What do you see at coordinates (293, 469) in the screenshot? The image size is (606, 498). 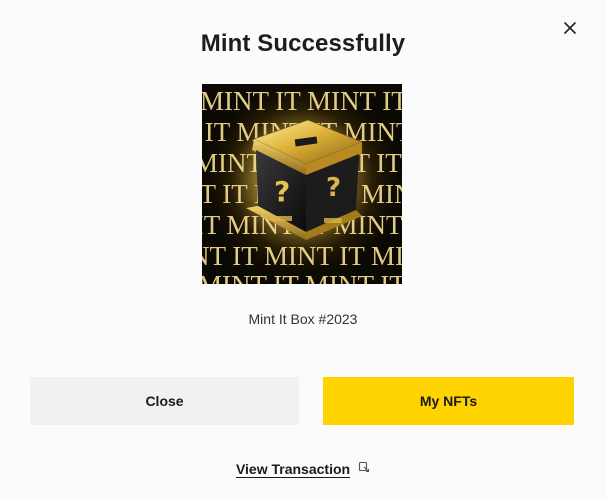 I see `view-transaction-label: View Transaction` at bounding box center [293, 469].